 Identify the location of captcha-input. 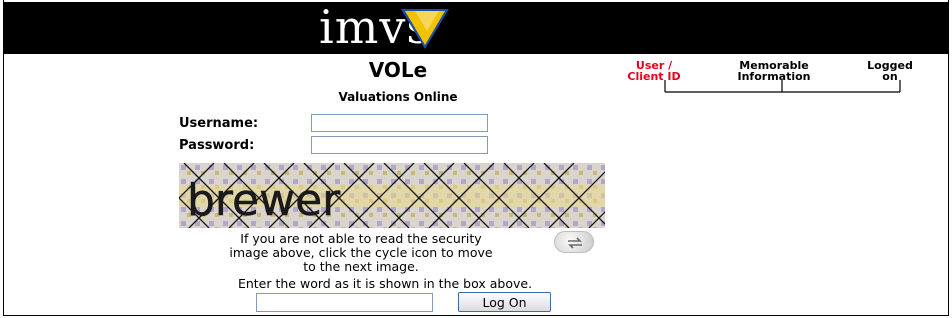
(344, 302).